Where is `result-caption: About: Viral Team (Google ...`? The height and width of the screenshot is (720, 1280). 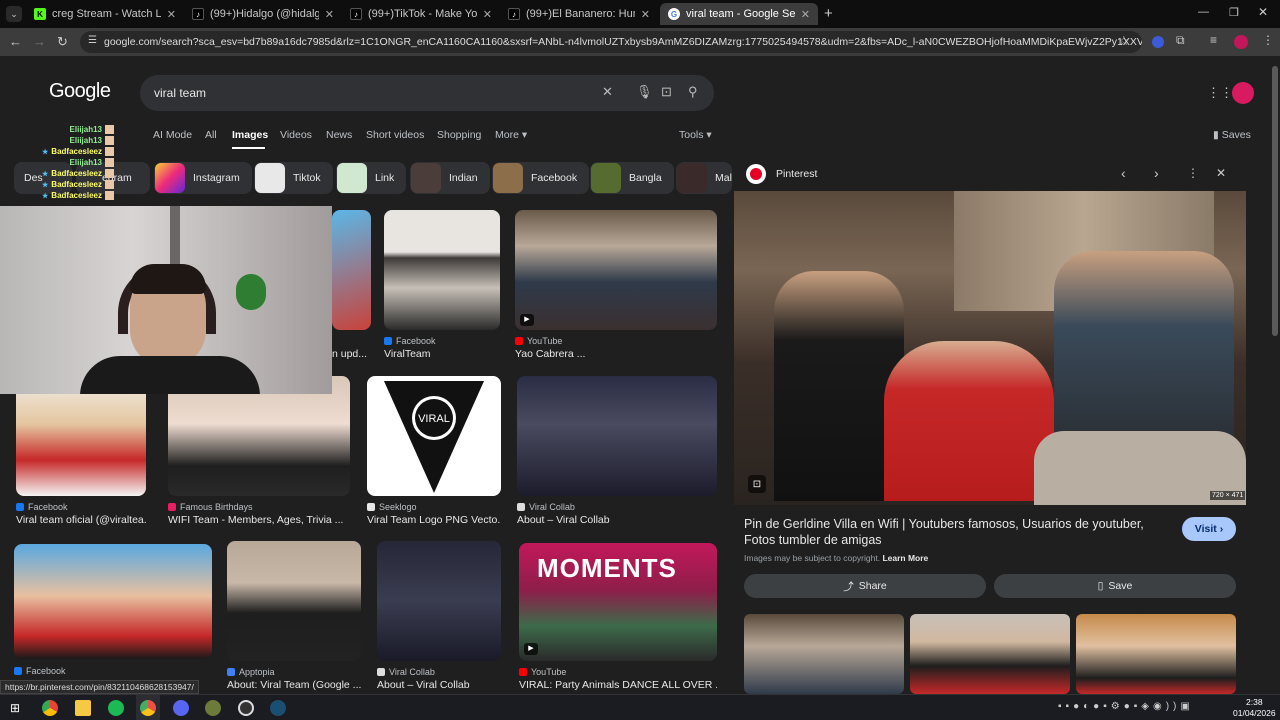
result-caption: About: Viral Team (Google ... is located at coordinates (294, 685).